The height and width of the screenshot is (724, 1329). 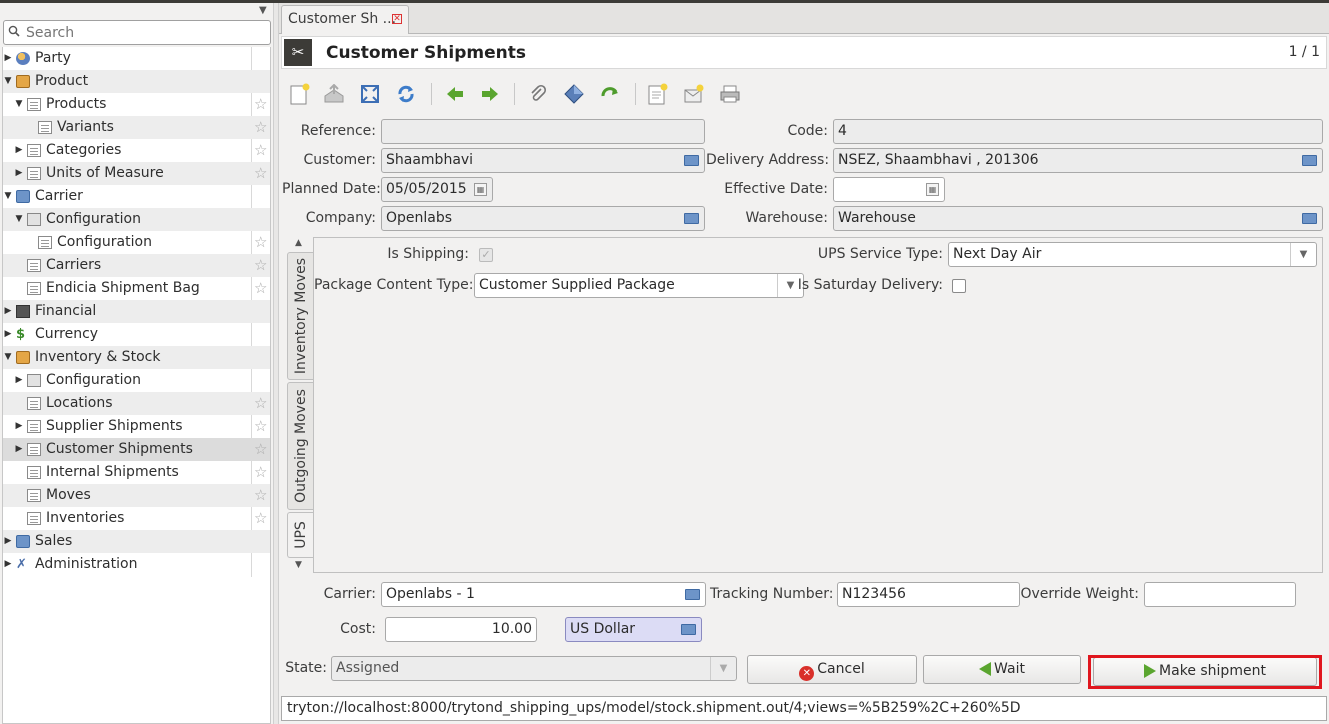 What do you see at coordinates (455, 94) in the screenshot?
I see `previous-record-icon` at bounding box center [455, 94].